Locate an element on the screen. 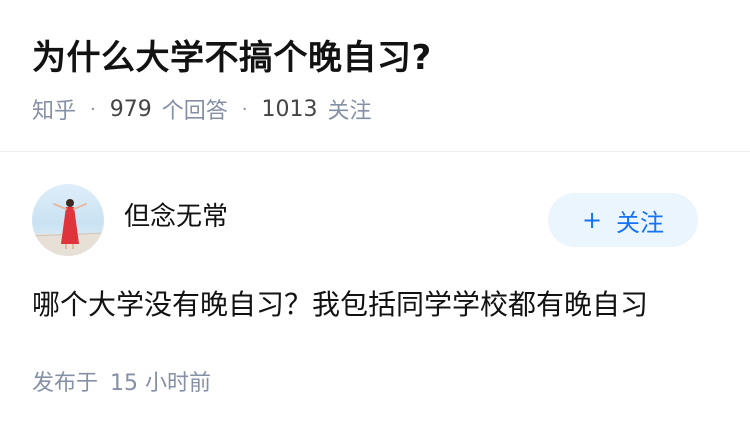 The height and width of the screenshot is (434, 750). avatar-photo-icon is located at coordinates (68, 220).